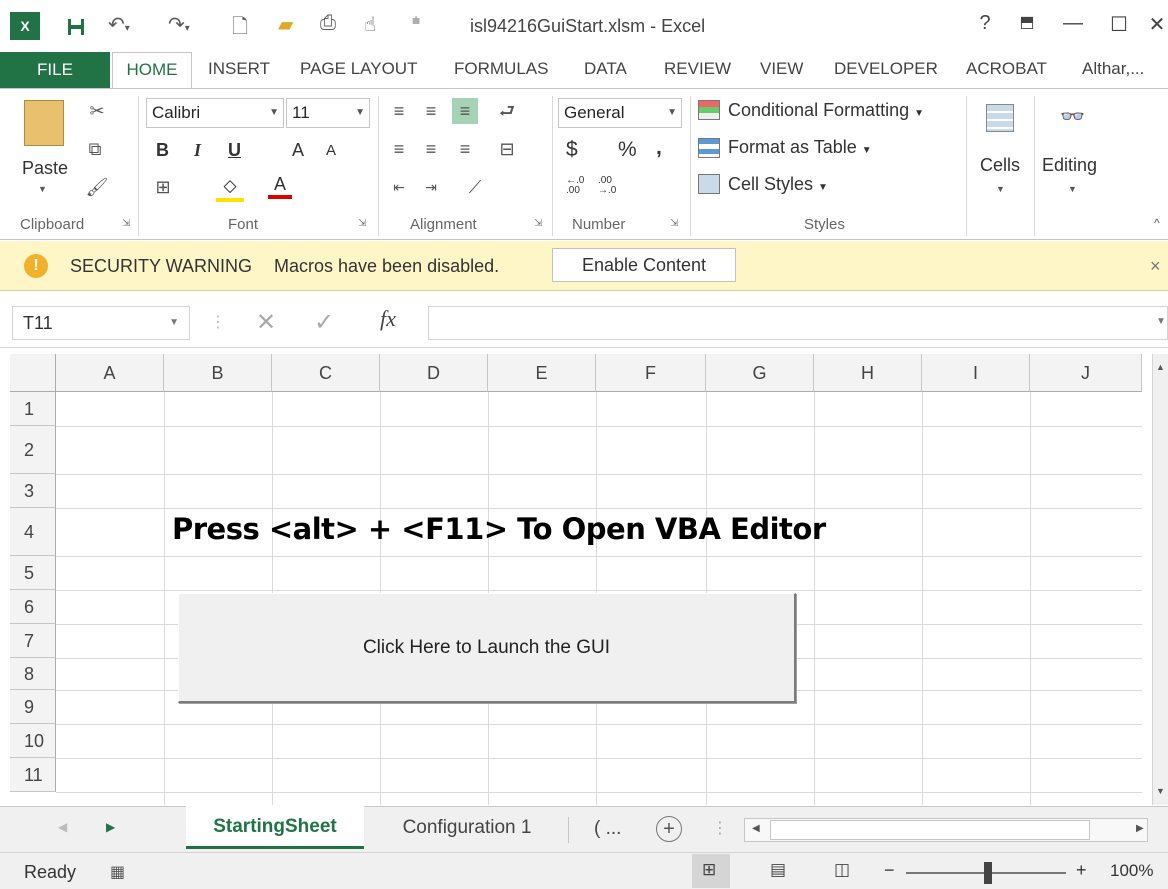  What do you see at coordinates (988, 873) in the screenshot?
I see `zoom-slider-thumb` at bounding box center [988, 873].